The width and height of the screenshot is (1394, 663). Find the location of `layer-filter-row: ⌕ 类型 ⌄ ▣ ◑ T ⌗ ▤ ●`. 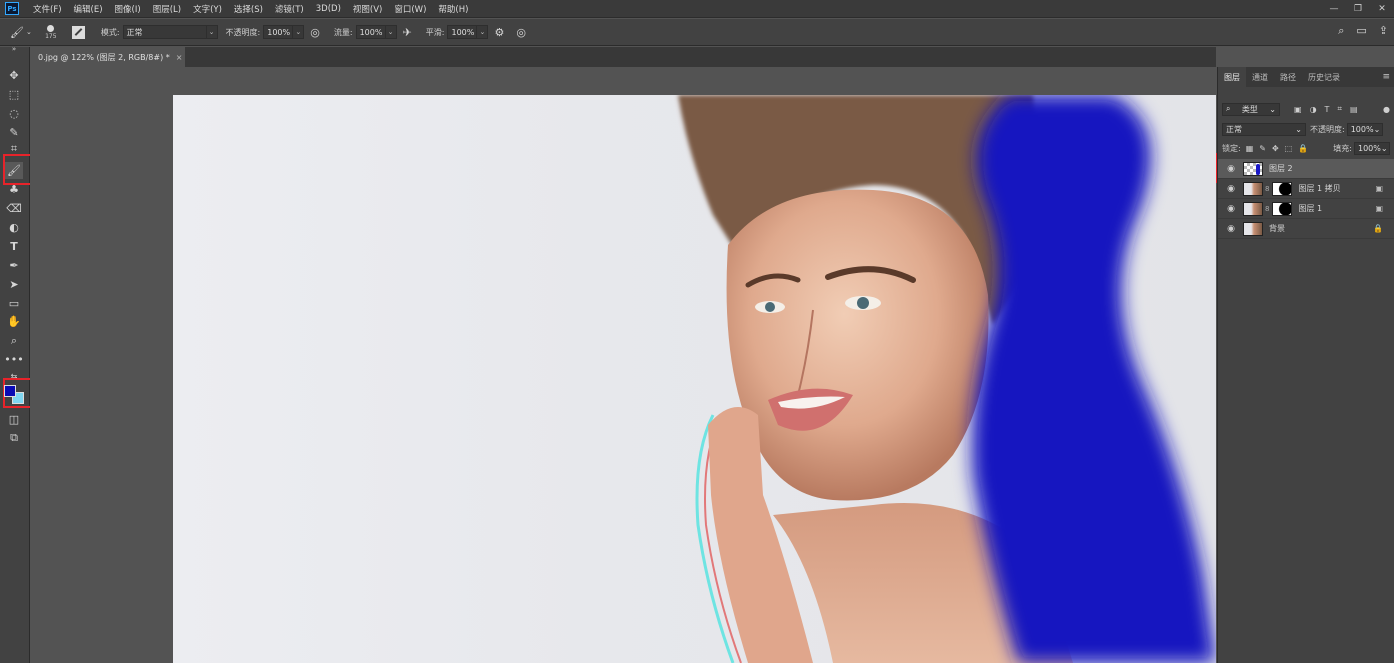

layer-filter-row: ⌕ 类型 ⌄ ▣ ◑ T ⌗ ▤ ● is located at coordinates (1306, 109).